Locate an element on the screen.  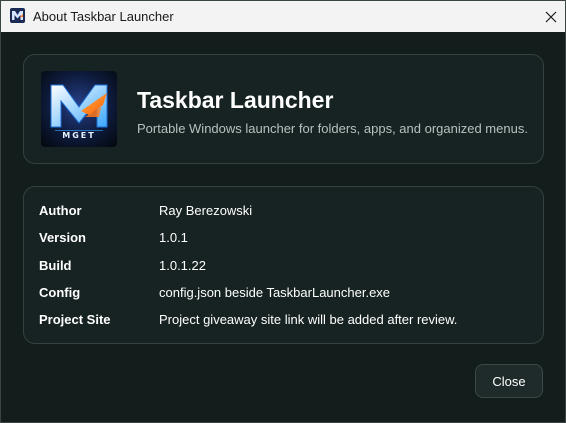
close-icon is located at coordinates (550, 16).